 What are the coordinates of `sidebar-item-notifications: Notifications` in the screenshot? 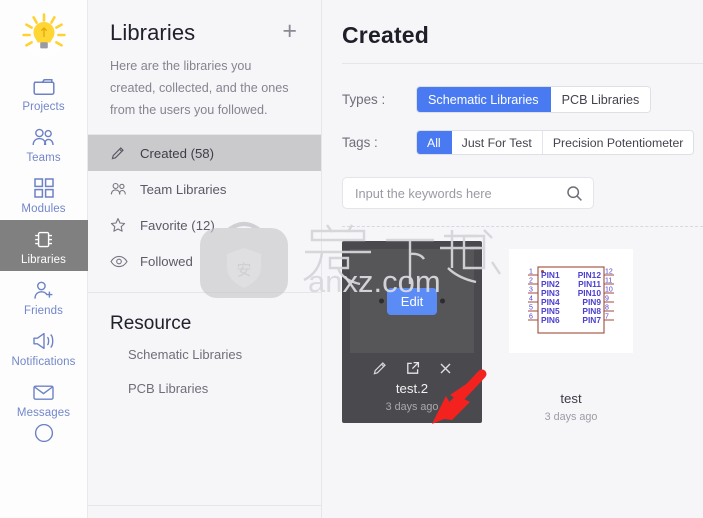 It's located at (44, 347).